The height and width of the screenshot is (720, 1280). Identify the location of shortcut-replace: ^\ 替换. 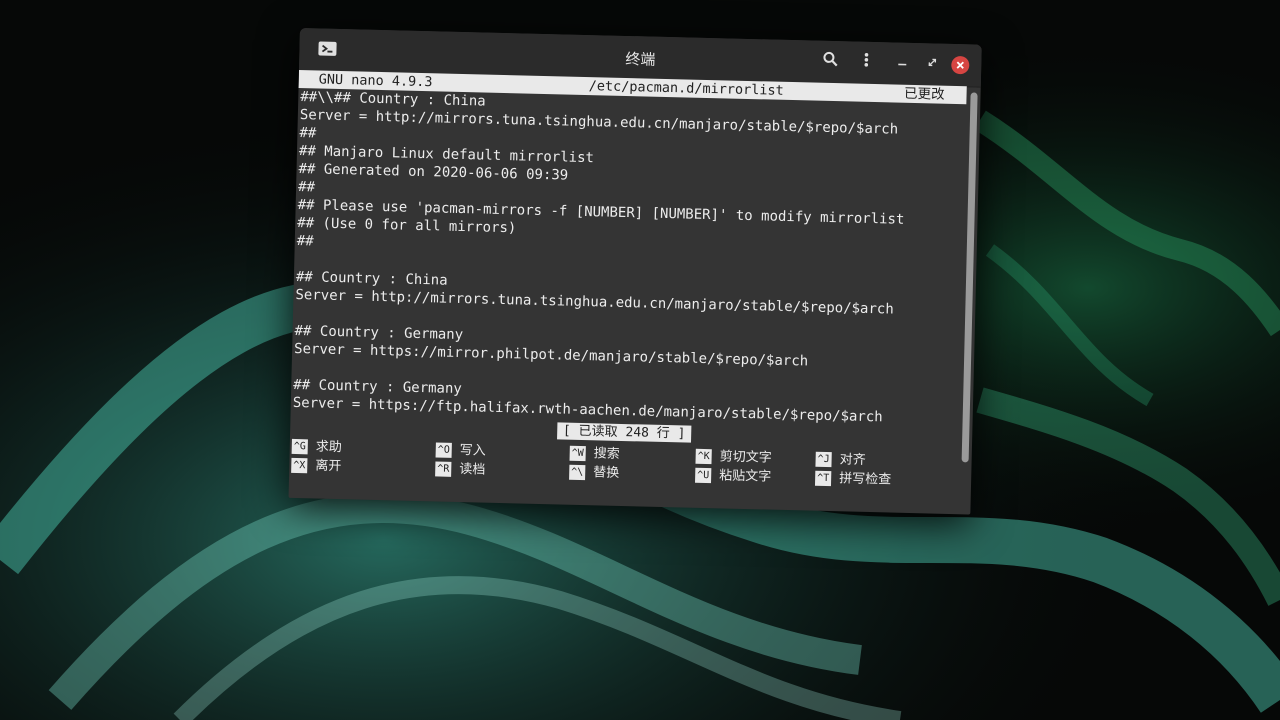
(594, 473).